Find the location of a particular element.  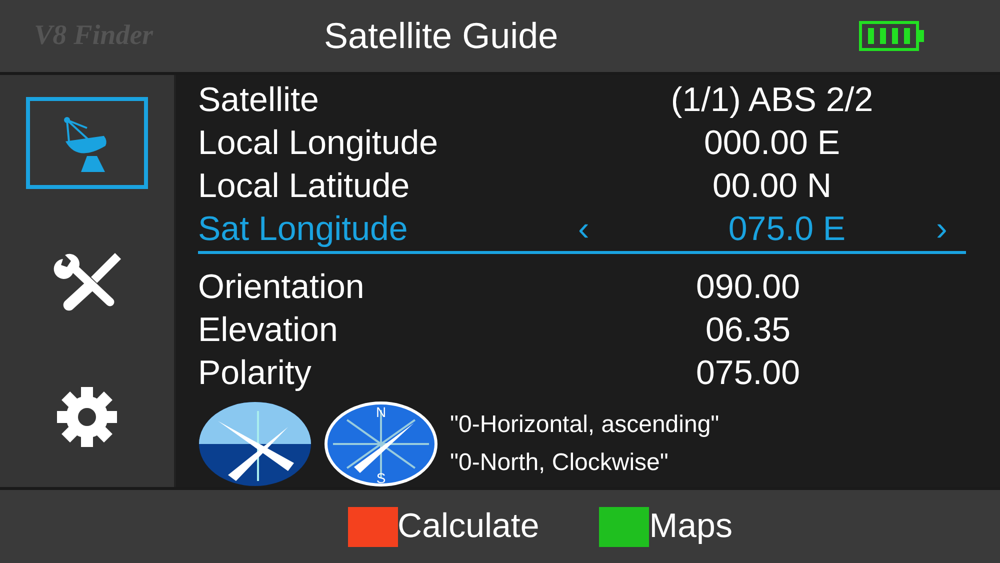

footer-action: Maps is located at coordinates (690, 526).